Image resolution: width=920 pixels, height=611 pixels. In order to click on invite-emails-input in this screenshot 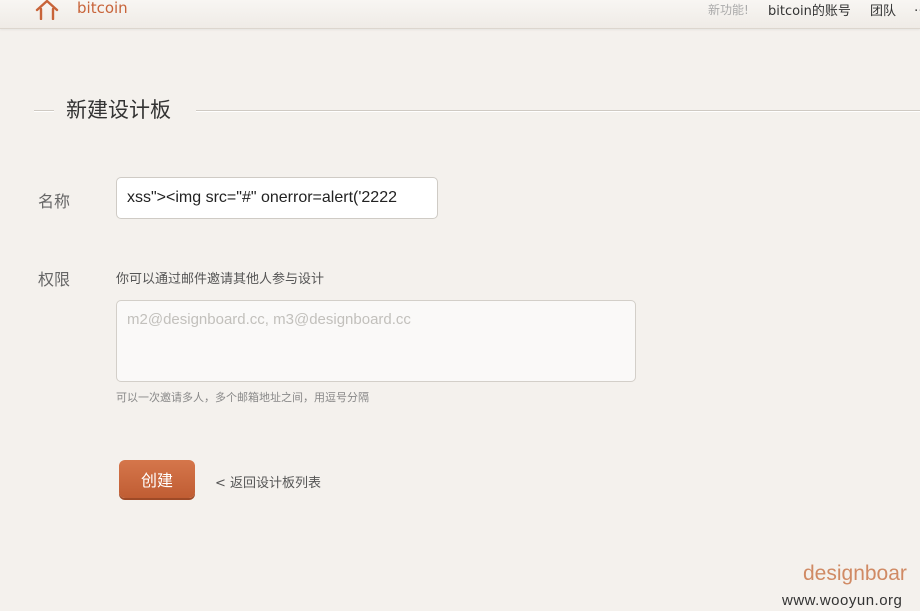, I will do `click(376, 341)`.